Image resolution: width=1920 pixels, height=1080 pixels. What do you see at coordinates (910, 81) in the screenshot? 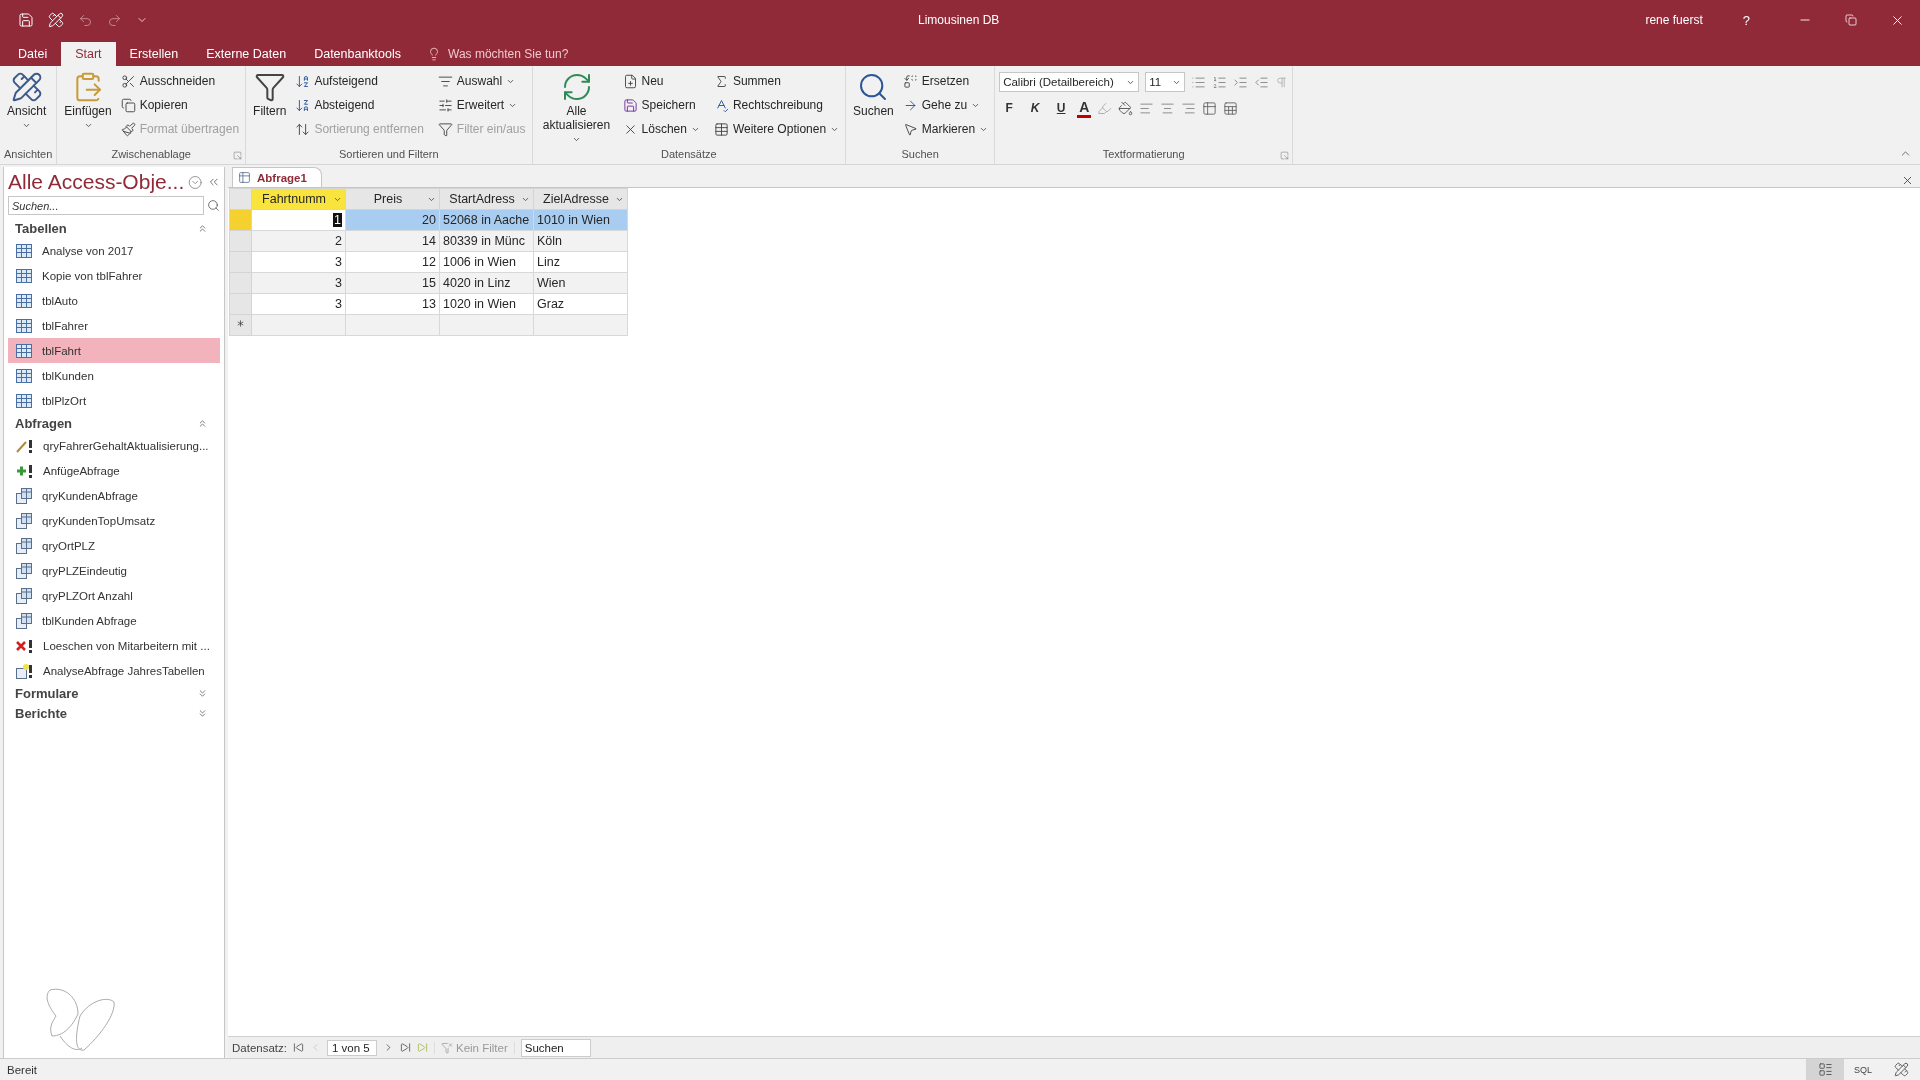
I see `replace-icon` at bounding box center [910, 81].